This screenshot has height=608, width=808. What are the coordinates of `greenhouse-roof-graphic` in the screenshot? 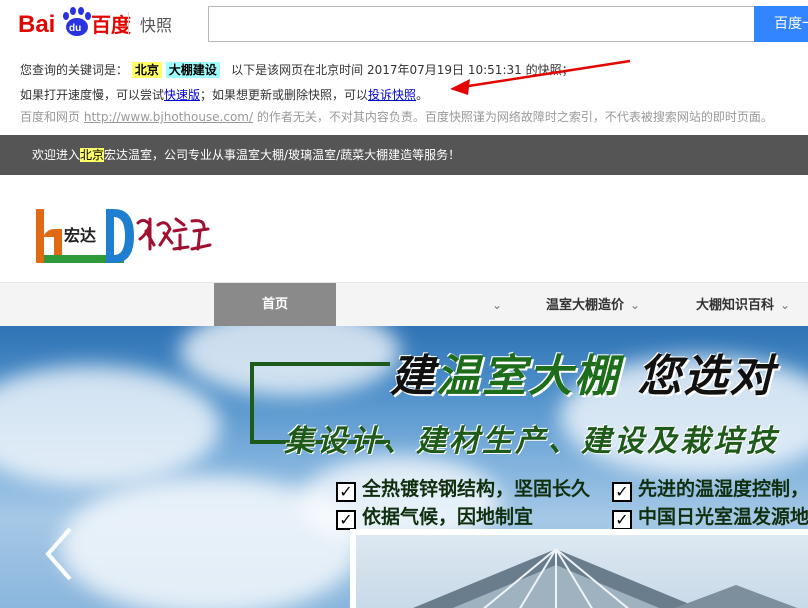 It's located at (605, 578).